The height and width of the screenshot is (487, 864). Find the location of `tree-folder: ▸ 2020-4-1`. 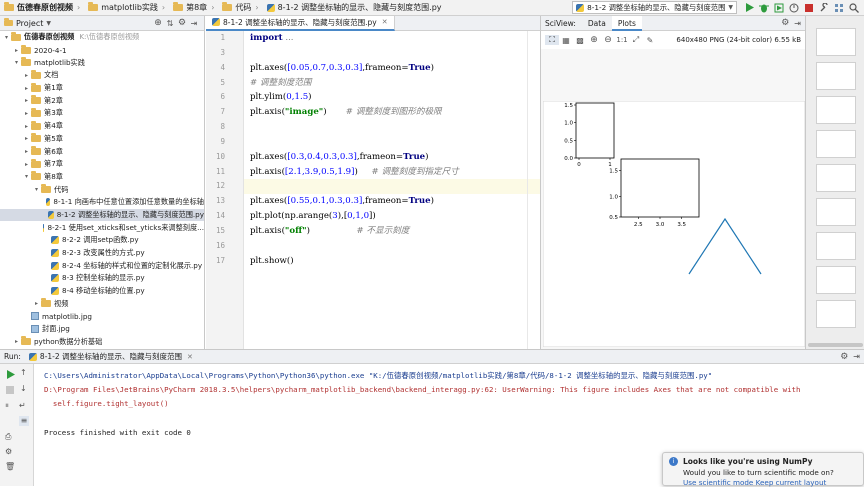

tree-folder: ▸ 2020-4-1 is located at coordinates (102, 50).